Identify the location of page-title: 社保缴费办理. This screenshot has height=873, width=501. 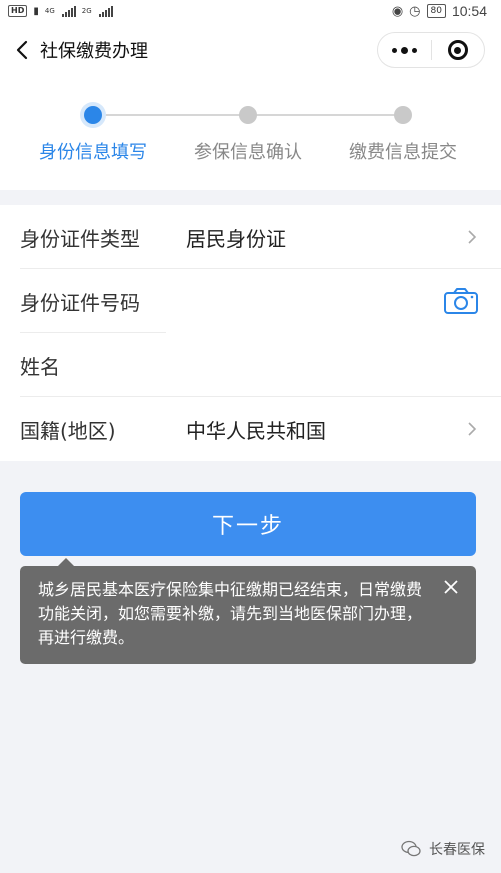
(94, 51).